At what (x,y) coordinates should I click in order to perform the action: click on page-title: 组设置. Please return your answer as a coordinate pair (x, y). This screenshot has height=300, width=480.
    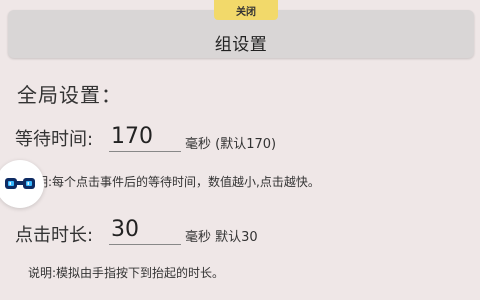
    Looking at the image, I should click on (241, 45).